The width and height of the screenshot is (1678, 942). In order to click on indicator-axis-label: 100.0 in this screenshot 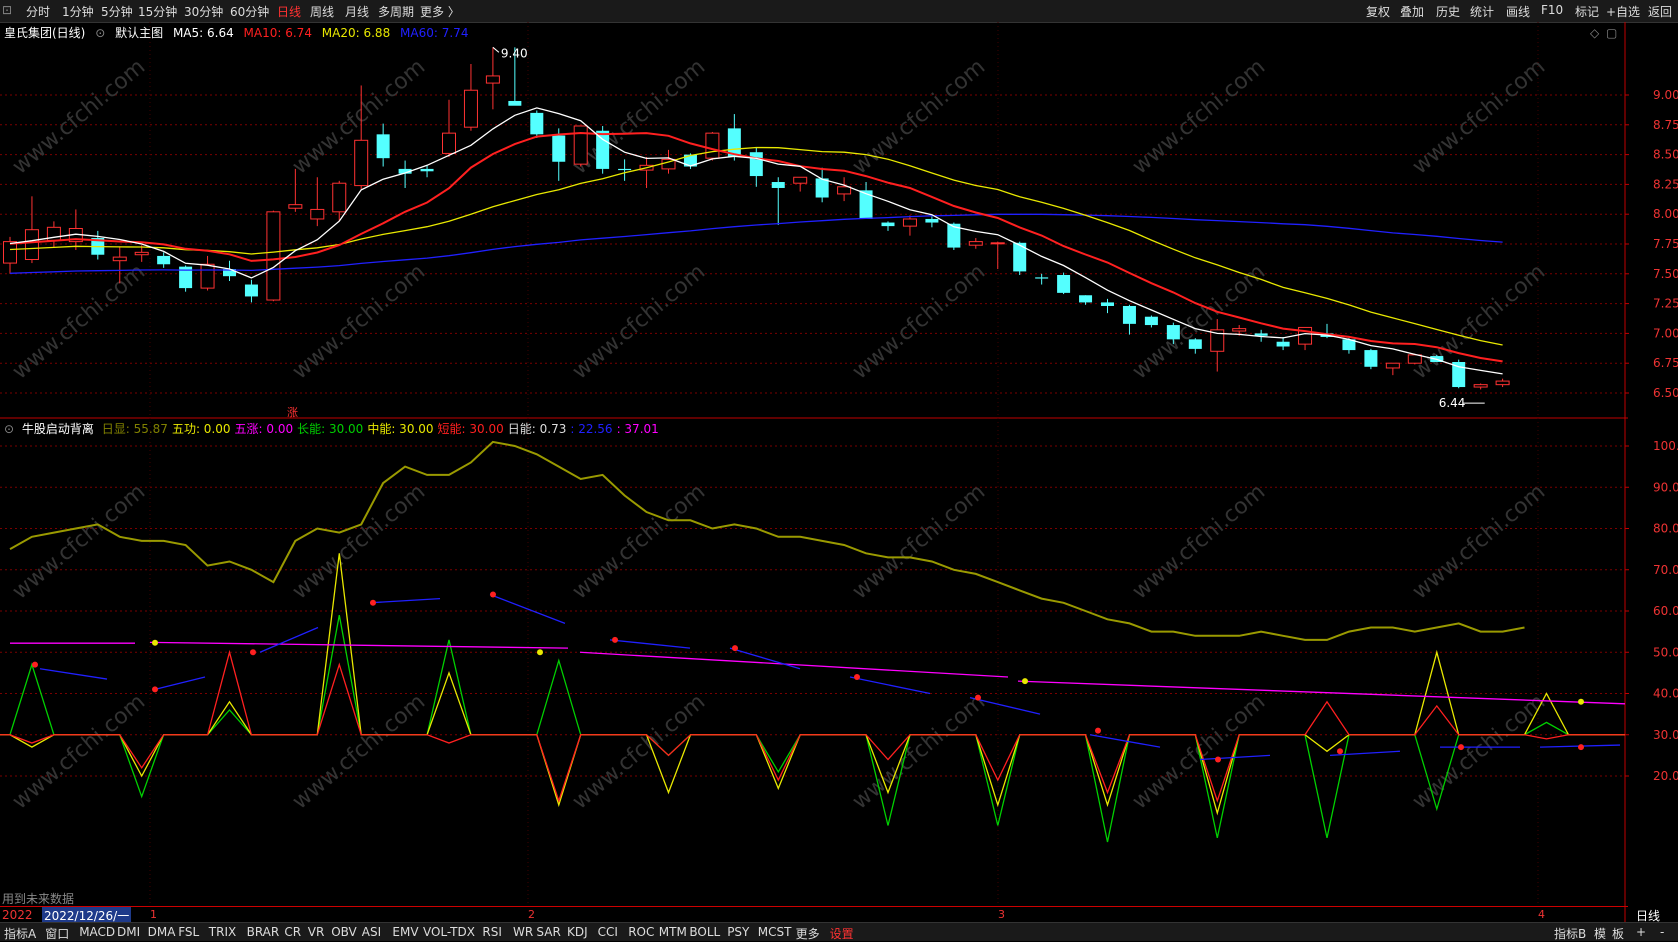, I will do `click(1665, 446)`.